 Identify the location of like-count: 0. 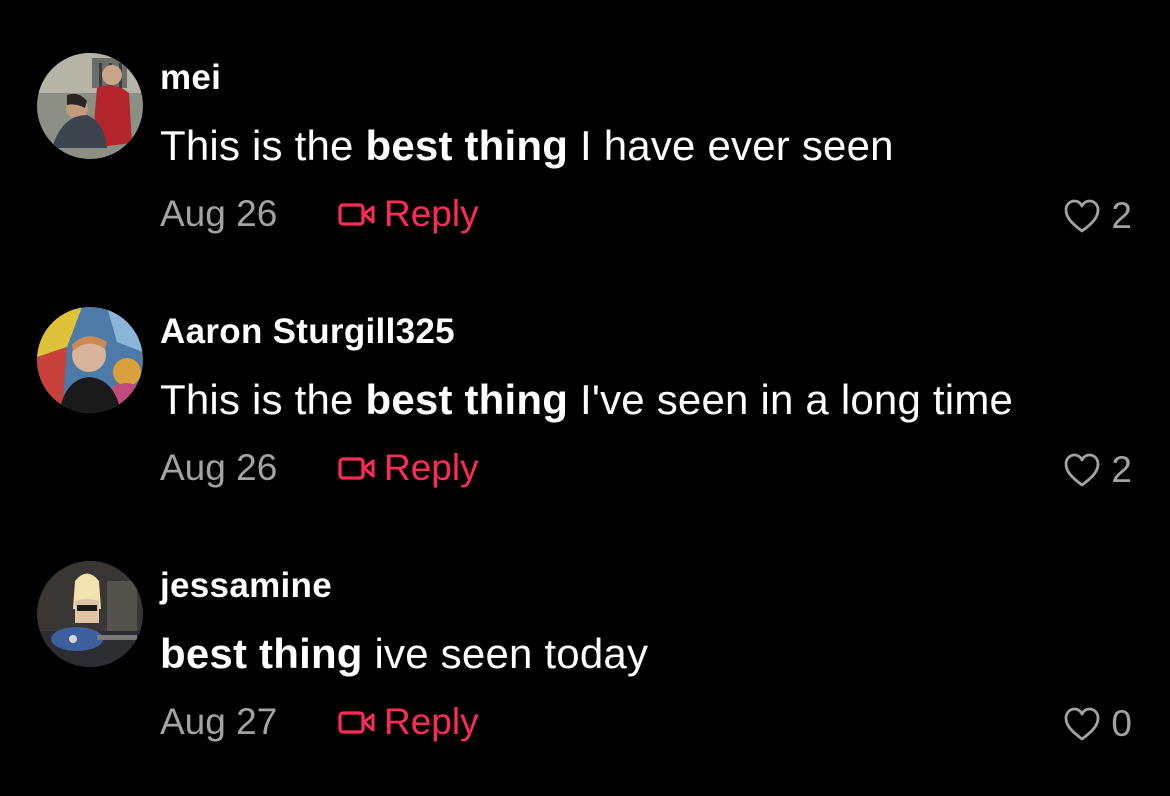
(1121, 723).